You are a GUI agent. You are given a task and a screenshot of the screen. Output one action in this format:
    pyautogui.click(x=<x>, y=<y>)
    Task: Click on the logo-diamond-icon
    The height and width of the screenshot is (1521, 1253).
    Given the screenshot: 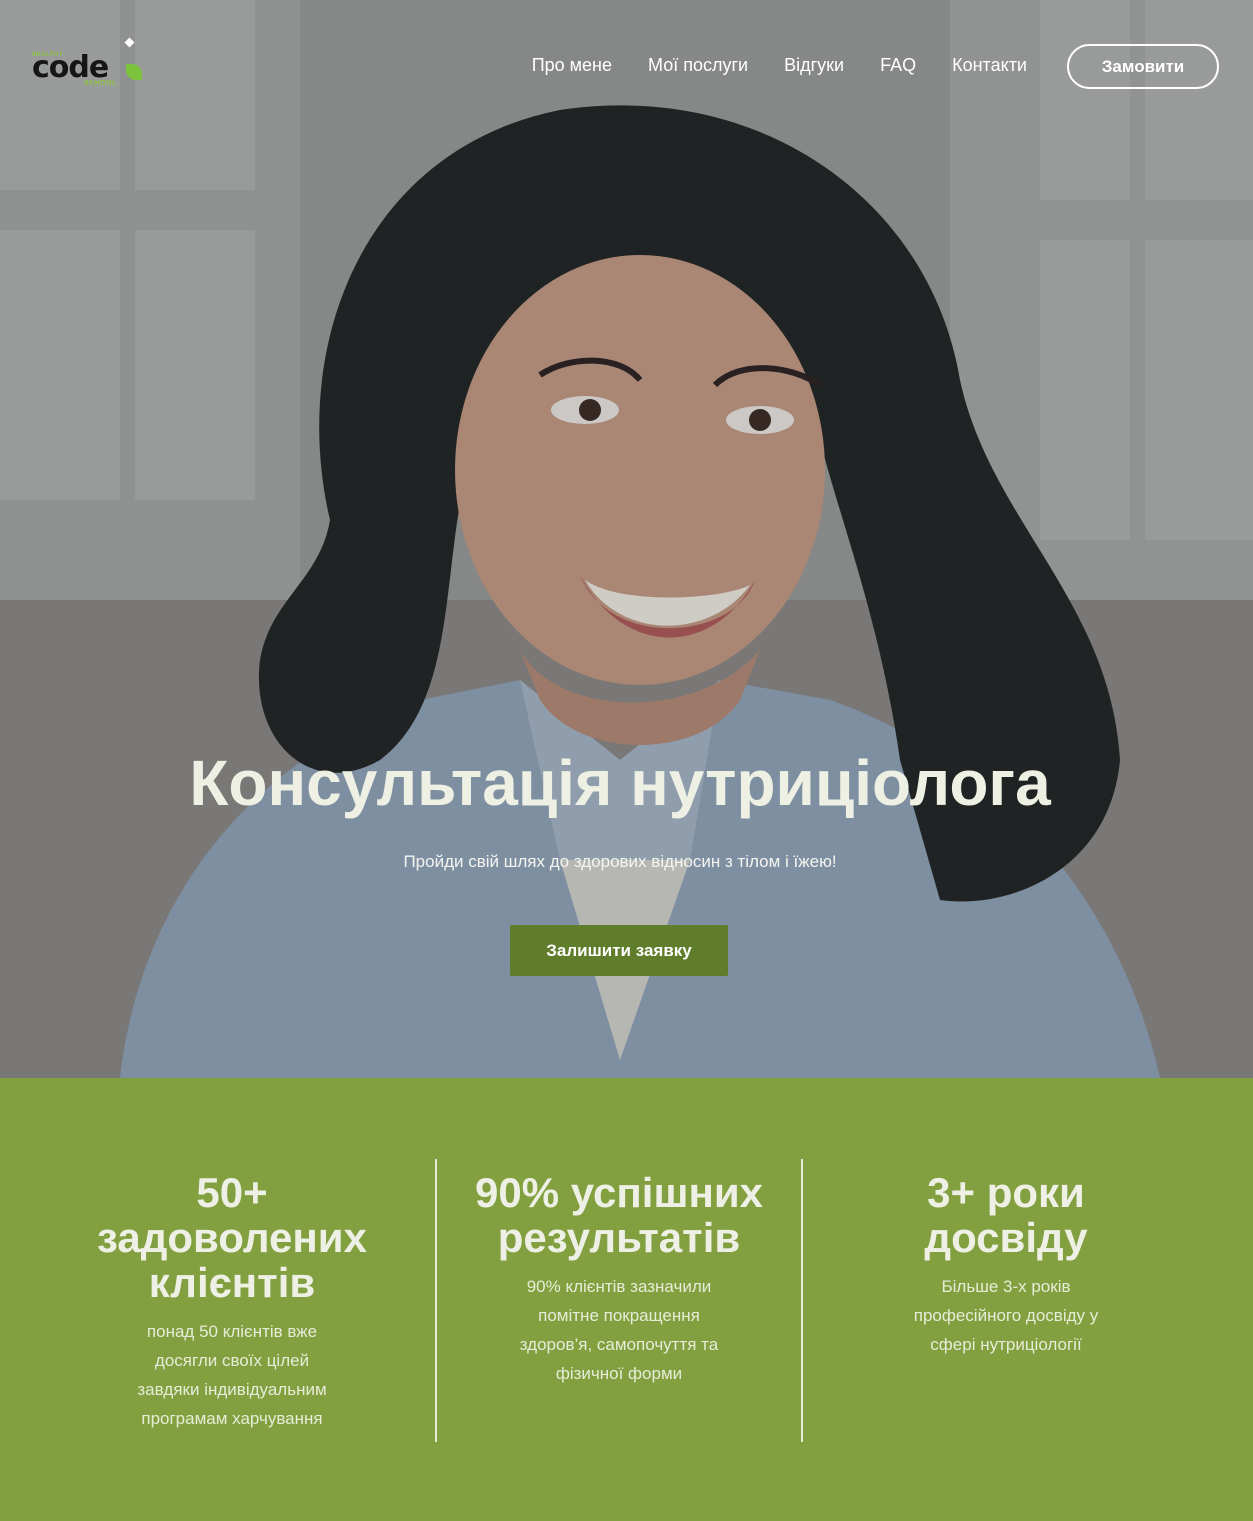 What is the action you would take?
    pyautogui.click(x=129, y=42)
    